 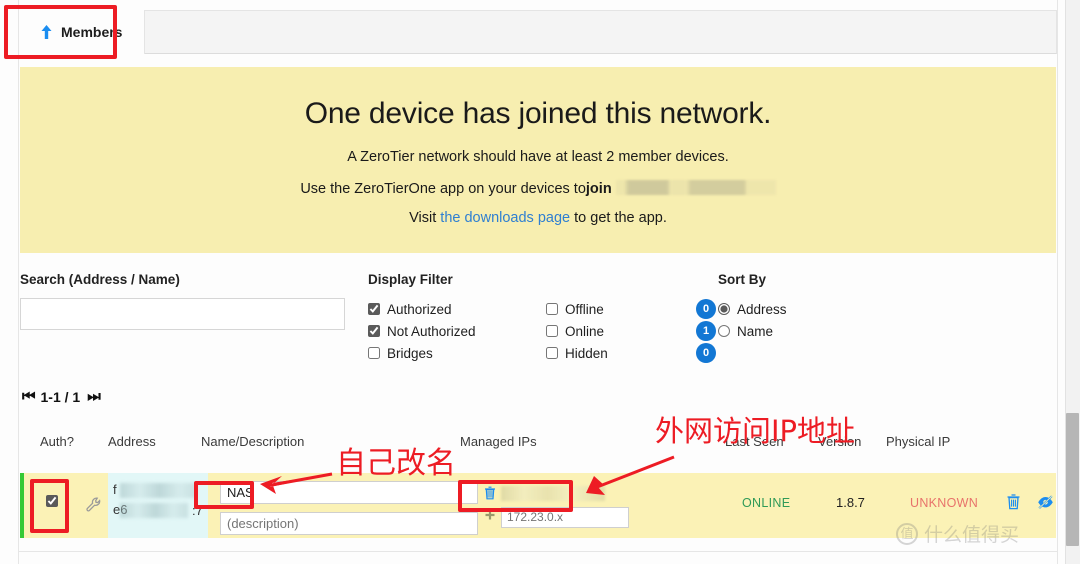 I want to click on display-filter-left-group: Authorized Not Authorized Bridges, so click(x=455, y=331).